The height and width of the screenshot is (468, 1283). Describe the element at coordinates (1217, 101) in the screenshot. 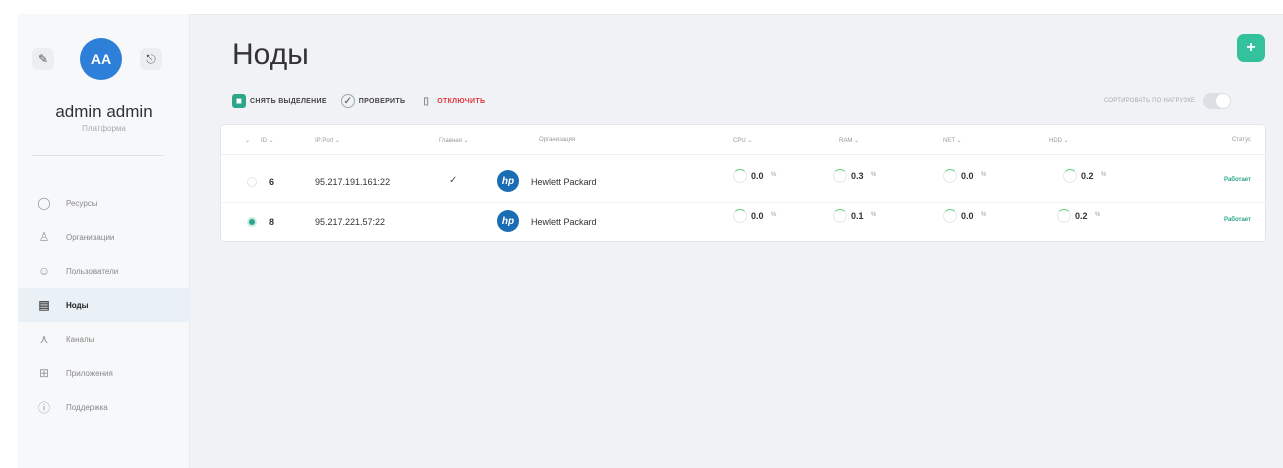

I see `sort-toggle` at that location.